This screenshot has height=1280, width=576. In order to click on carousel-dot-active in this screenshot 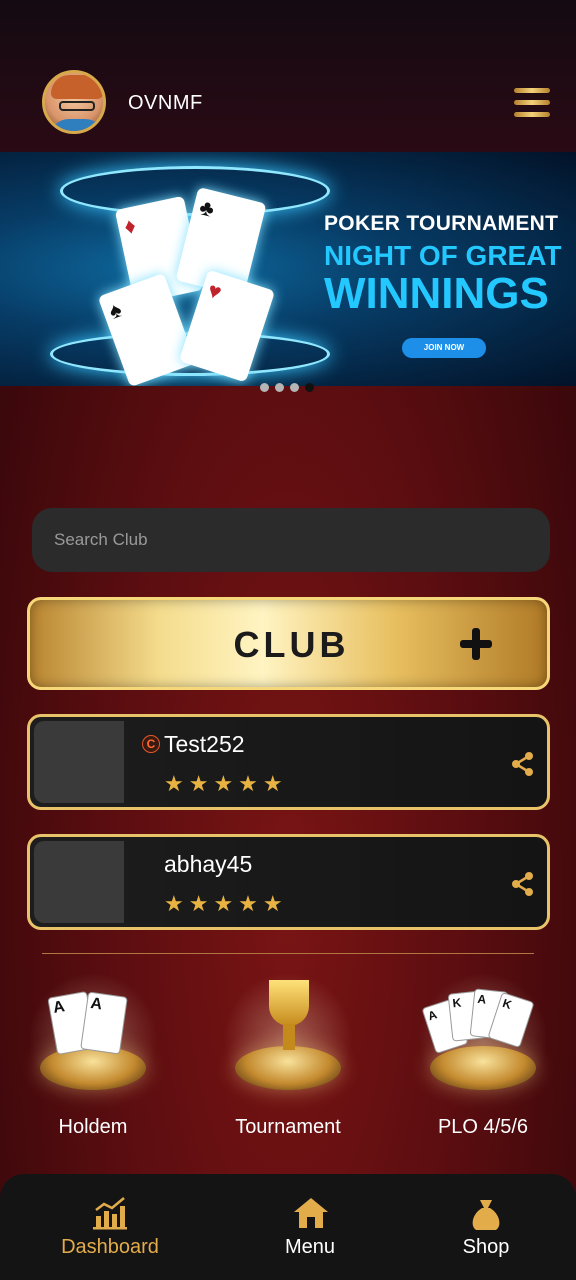, I will do `click(309, 387)`.